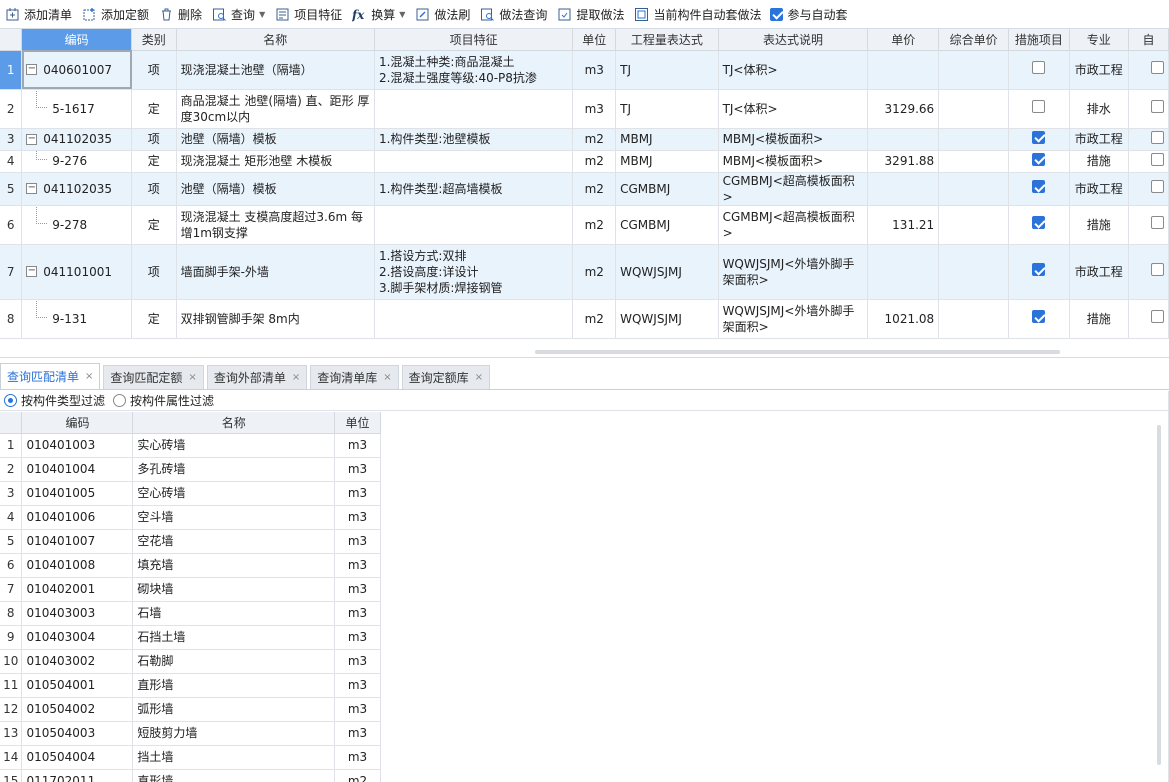  What do you see at coordinates (275, 161) in the screenshot?
I see `cell-name: 现浇混凝土 矩形池壁 木模板` at bounding box center [275, 161].